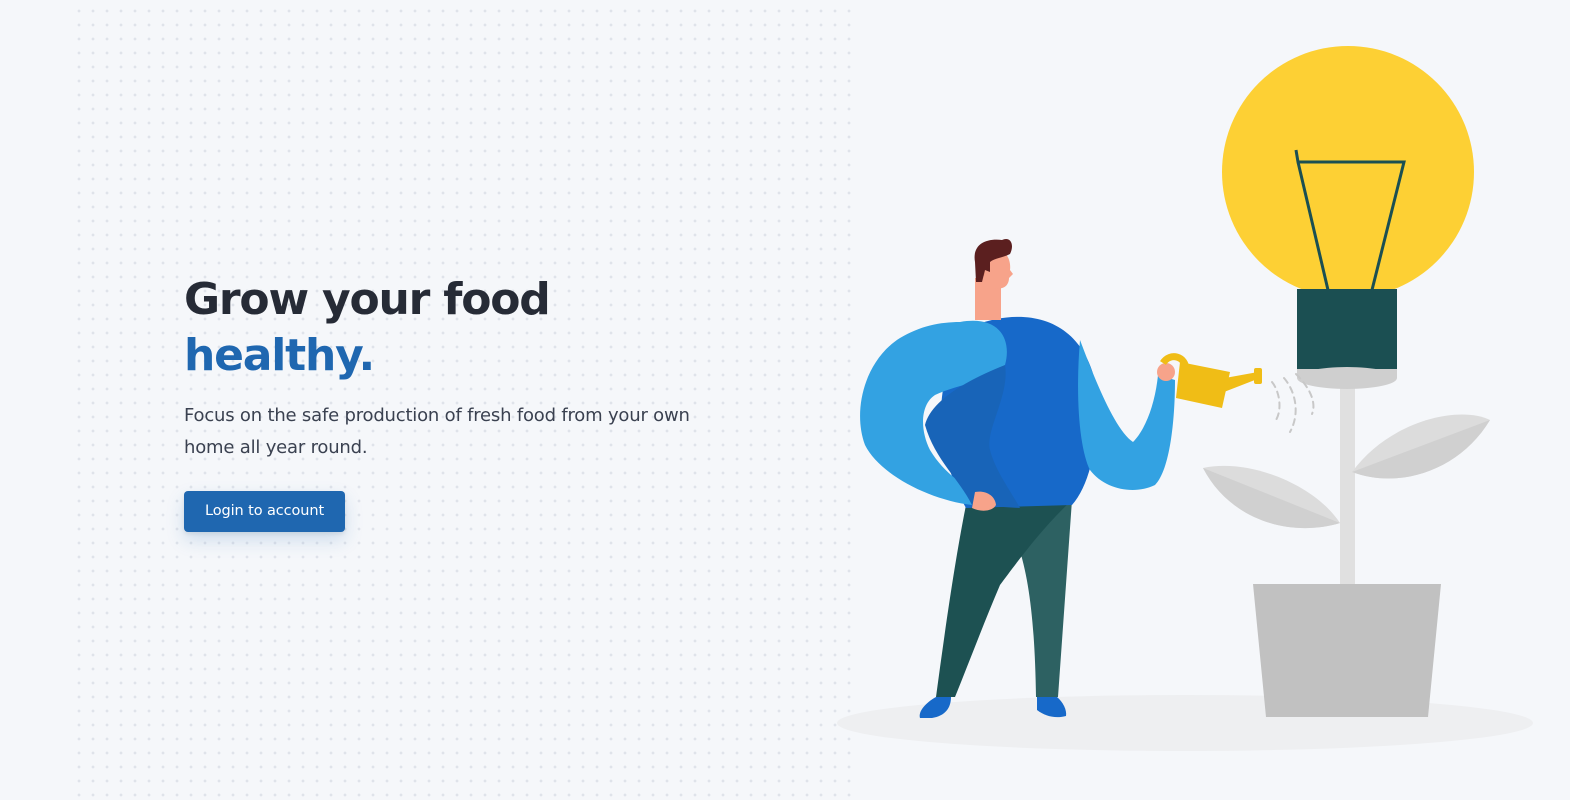  I want to click on right-leaf-vein, so click(1421, 449).